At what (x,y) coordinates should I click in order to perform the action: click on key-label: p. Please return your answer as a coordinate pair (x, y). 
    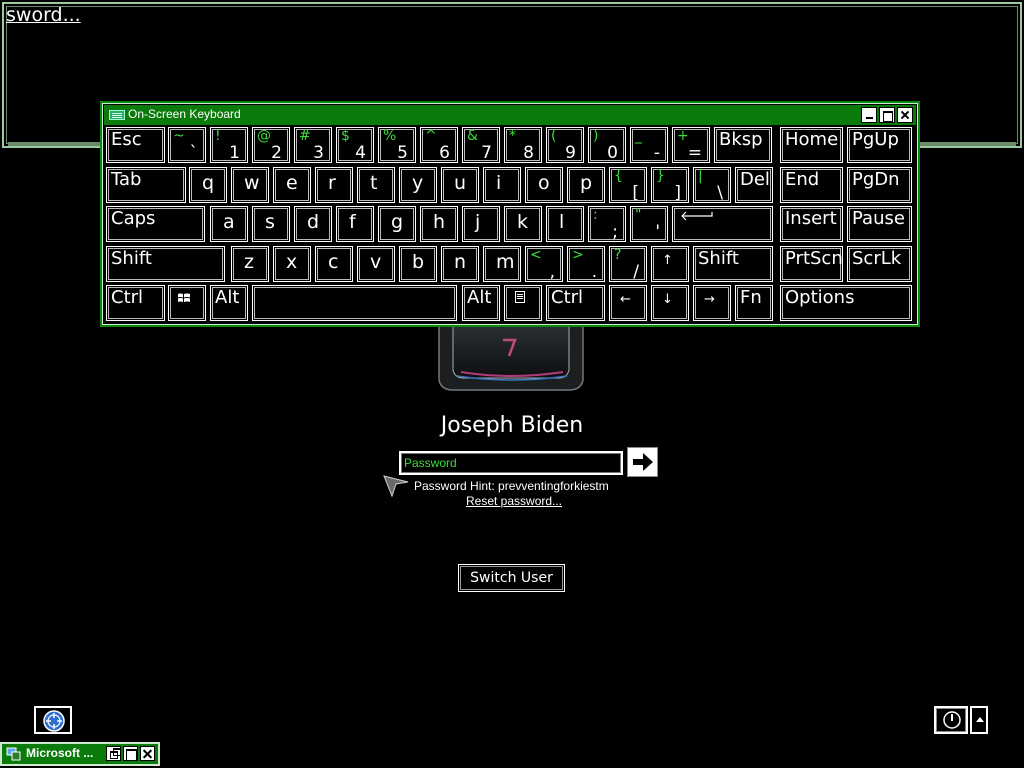
    Looking at the image, I should click on (586, 183).